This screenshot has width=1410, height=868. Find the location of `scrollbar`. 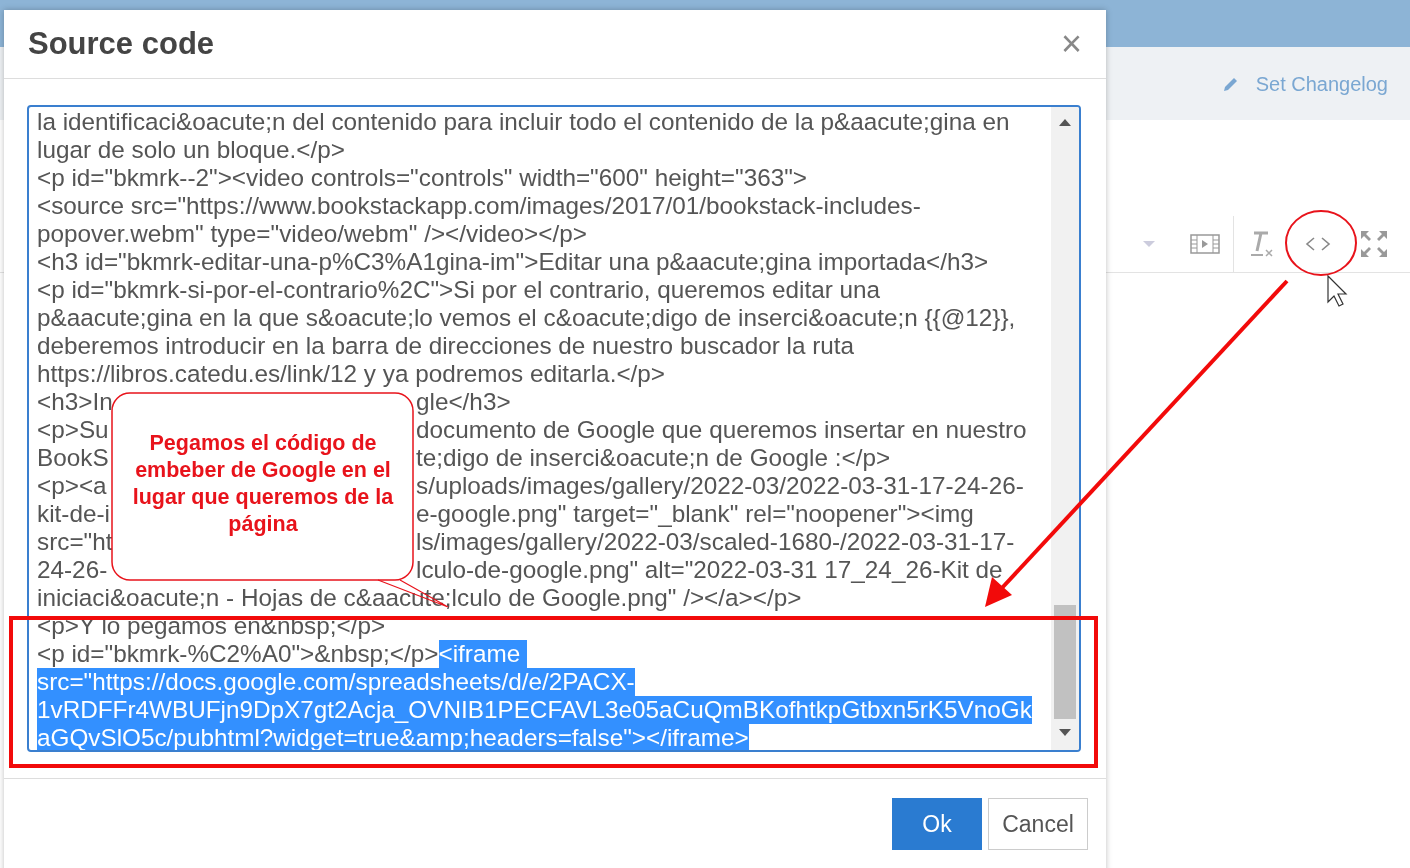

scrollbar is located at coordinates (1065, 428).